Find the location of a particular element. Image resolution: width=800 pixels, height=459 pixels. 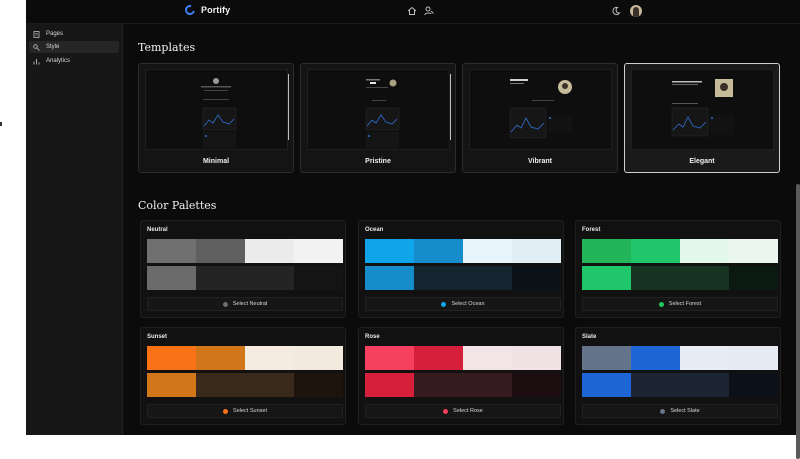

palette-card-neutral: Neutral Select Neutral is located at coordinates (243, 269).